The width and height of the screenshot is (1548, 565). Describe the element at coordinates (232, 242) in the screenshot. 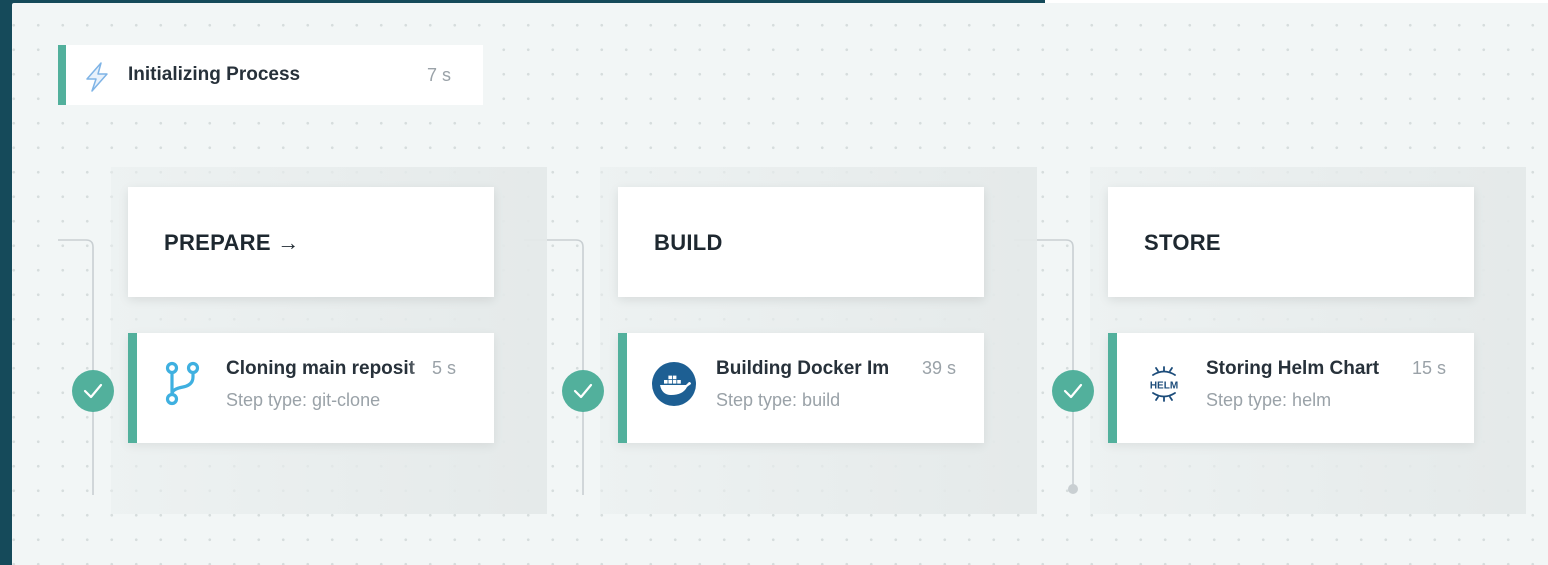

I see `stage-title: PREPARE →` at that location.